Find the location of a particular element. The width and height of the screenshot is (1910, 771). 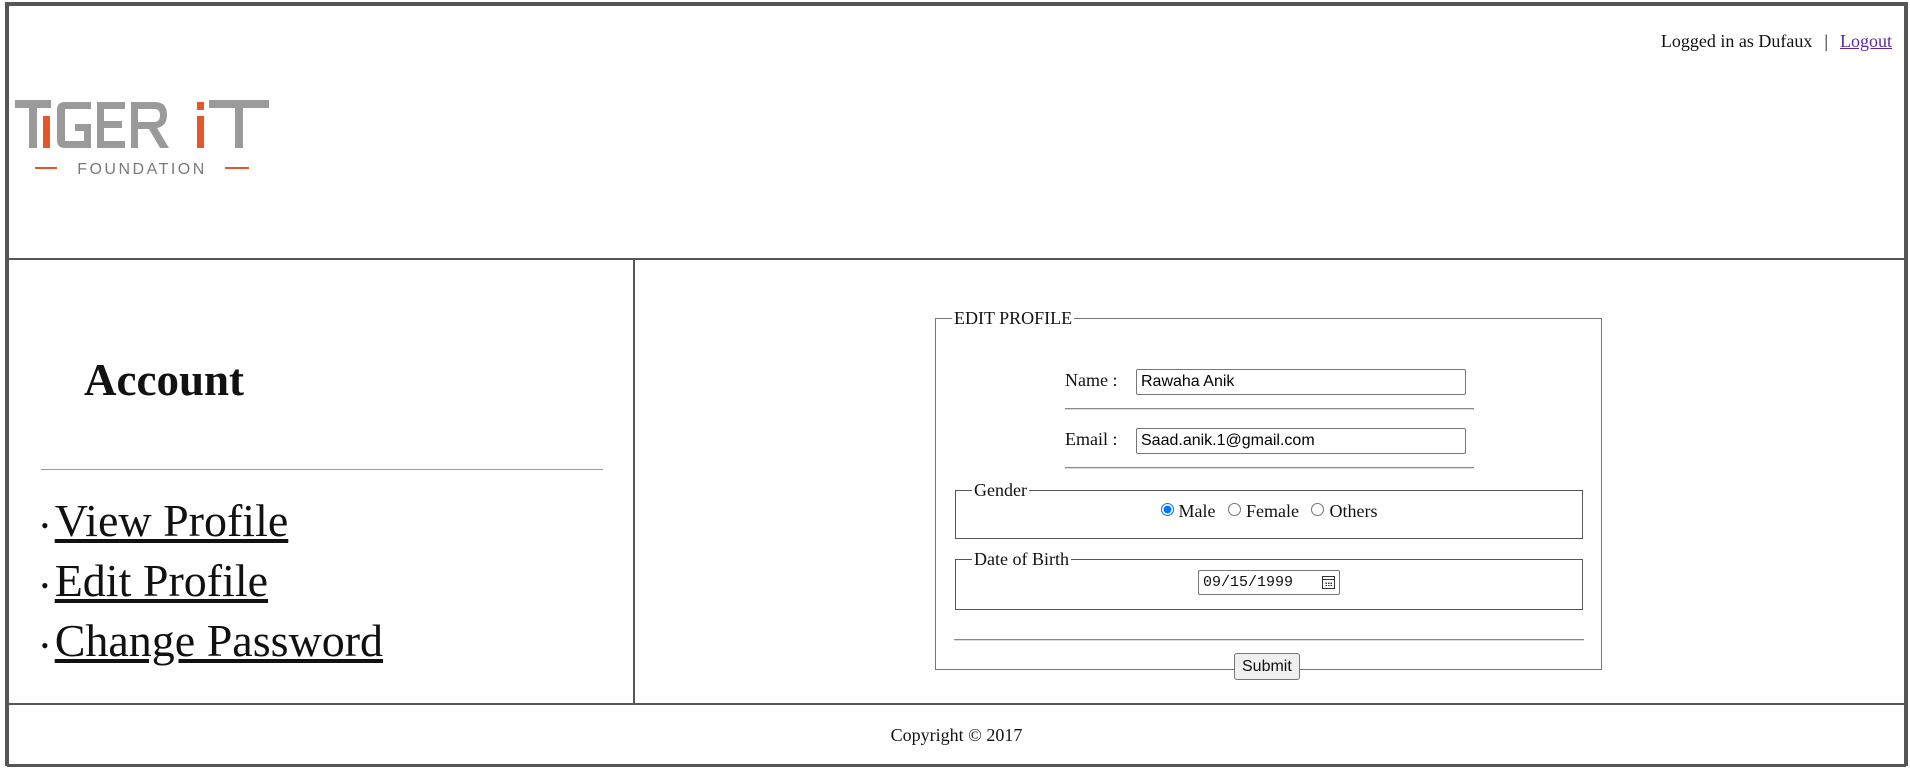

gender-option-female: Female is located at coordinates (1263, 511).